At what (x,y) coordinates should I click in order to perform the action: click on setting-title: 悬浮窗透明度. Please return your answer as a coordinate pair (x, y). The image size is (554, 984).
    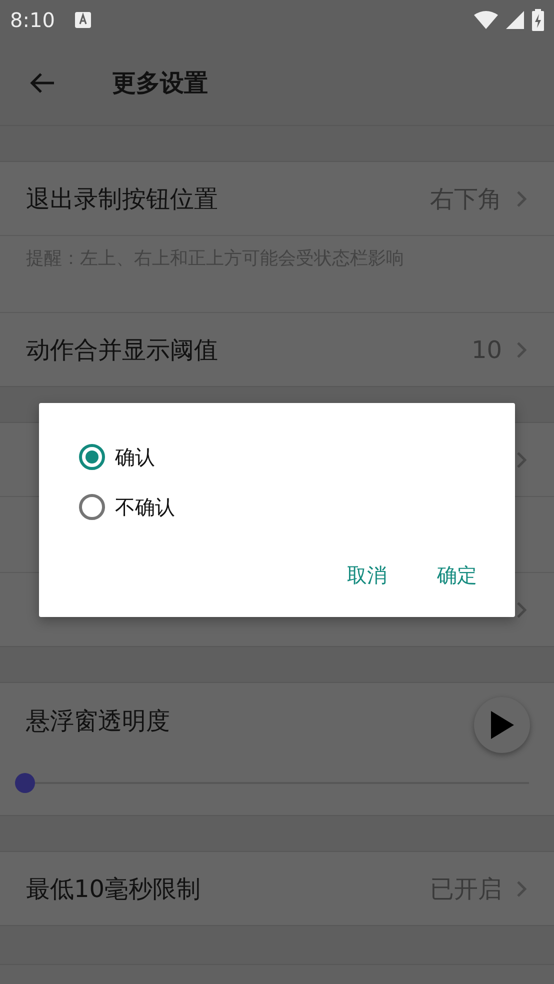
    Looking at the image, I should click on (98, 721).